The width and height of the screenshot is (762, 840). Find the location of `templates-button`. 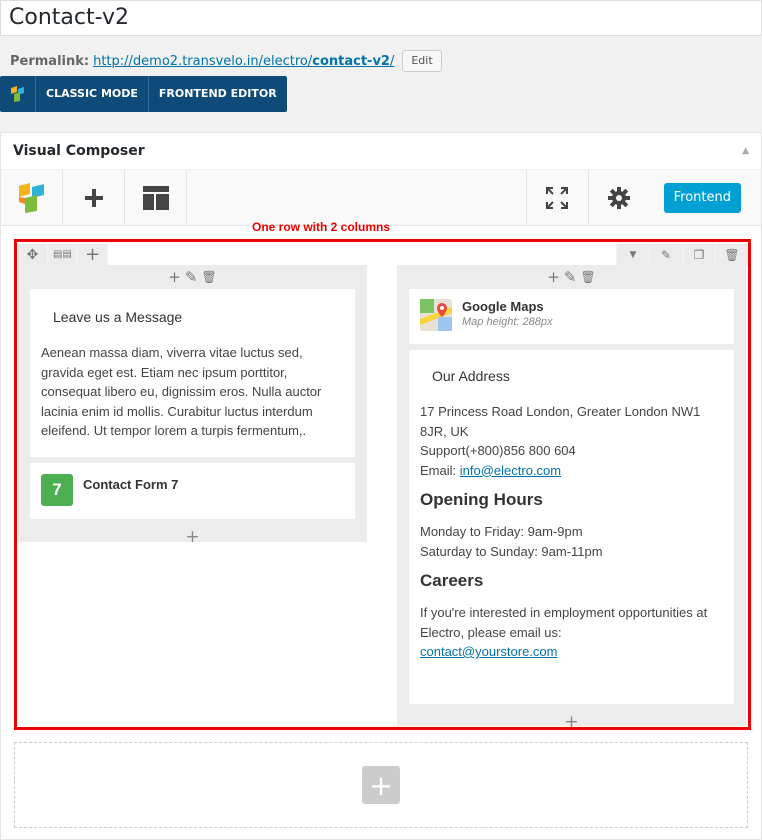

templates-button is located at coordinates (156, 197).